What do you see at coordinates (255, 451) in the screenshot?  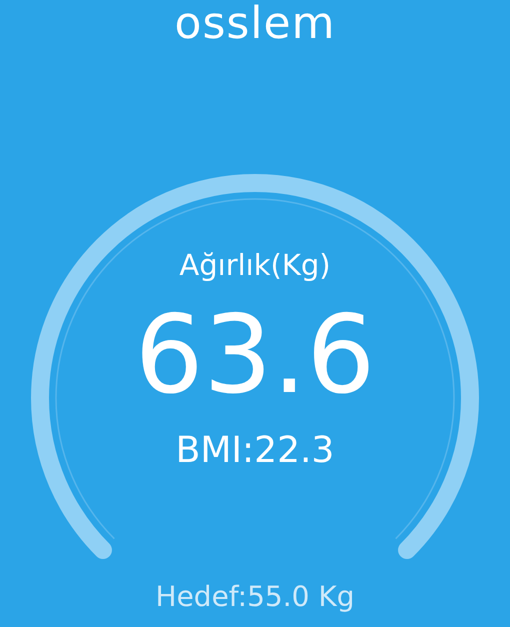 I see `bmi-value: BMI:22.3` at bounding box center [255, 451].